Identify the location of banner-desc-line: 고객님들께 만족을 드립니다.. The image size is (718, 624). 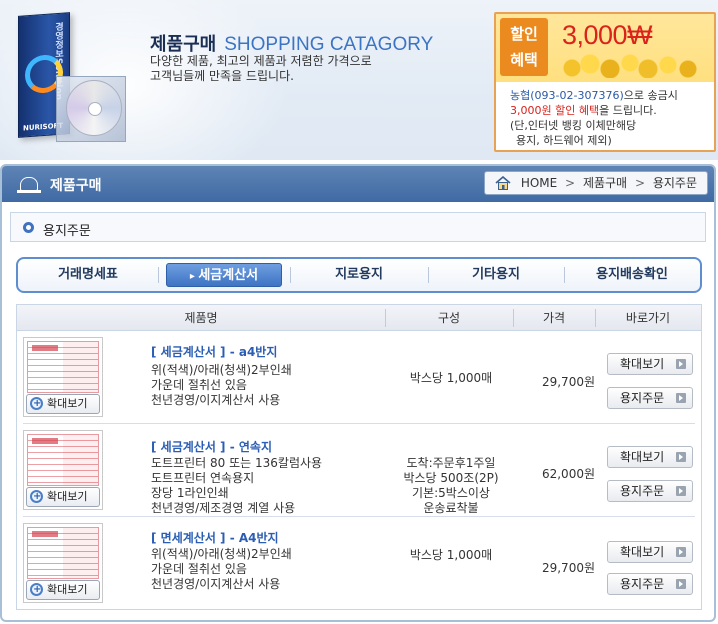
(222, 76).